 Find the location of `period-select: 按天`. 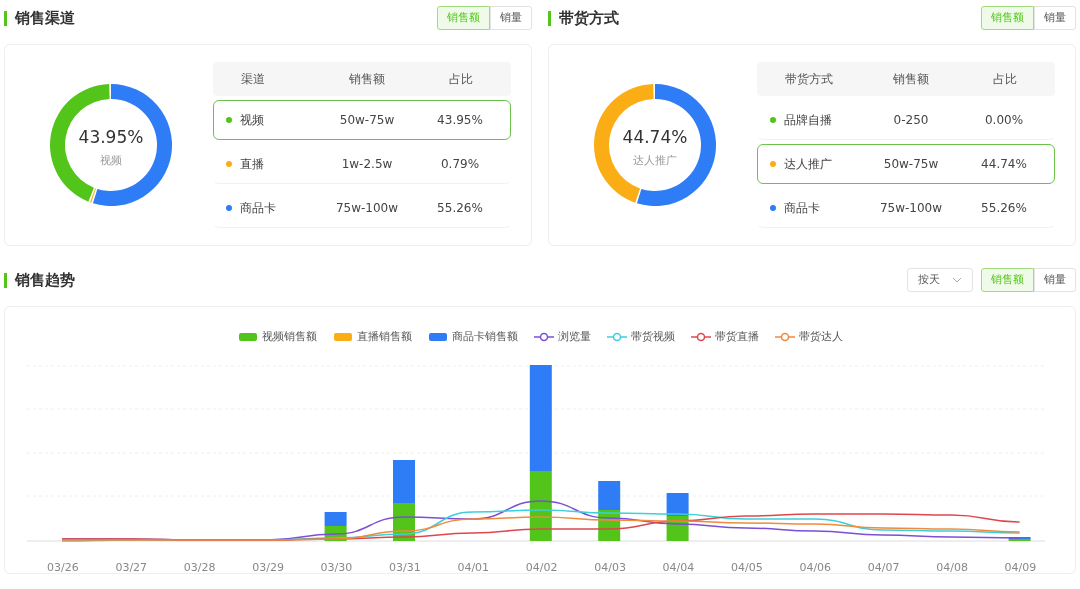

period-select: 按天 is located at coordinates (940, 280).